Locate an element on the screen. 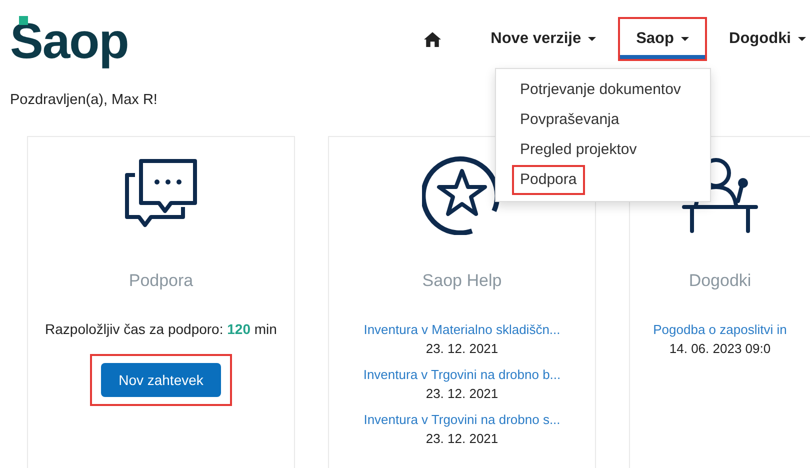 The height and width of the screenshot is (468, 810). greeting-text: Pozdravljen(a), Max R! is located at coordinates (84, 100).